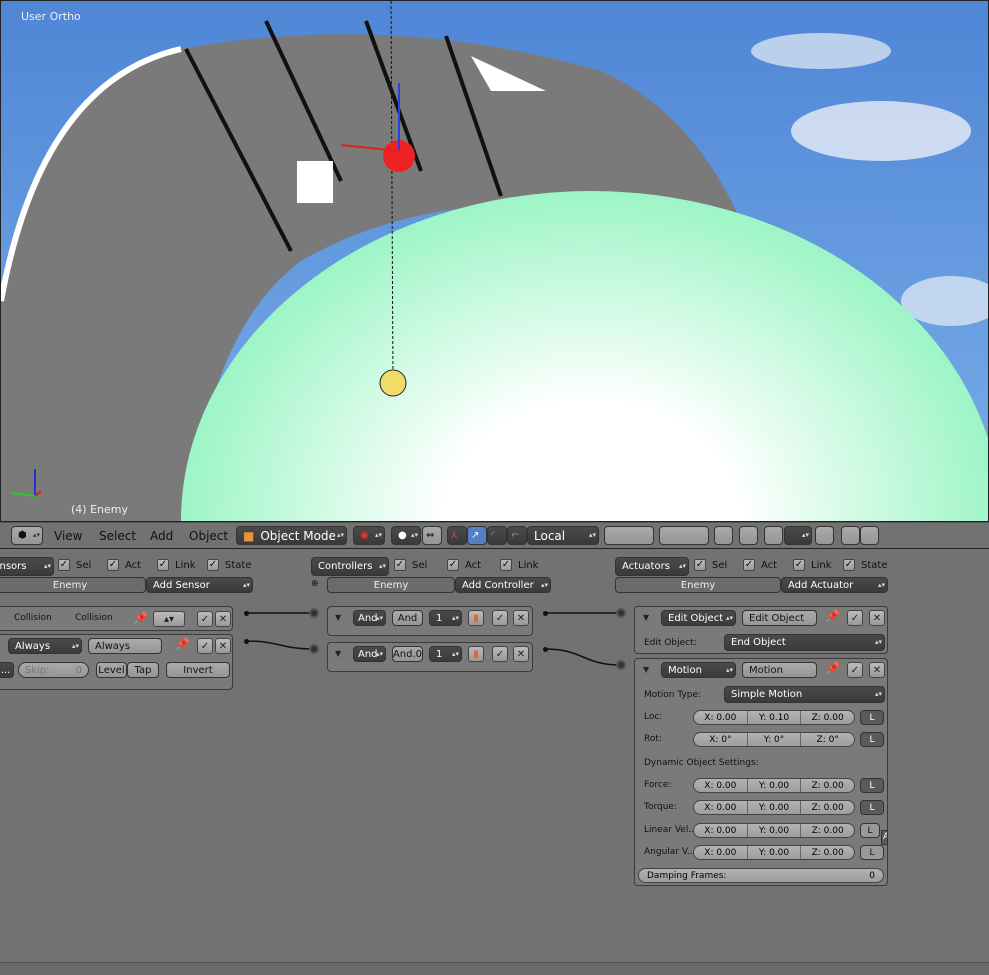 The image size is (989, 975). Describe the element at coordinates (834, 585) in the screenshot. I see `add-actuator-dropdown: Add Actuator` at that location.